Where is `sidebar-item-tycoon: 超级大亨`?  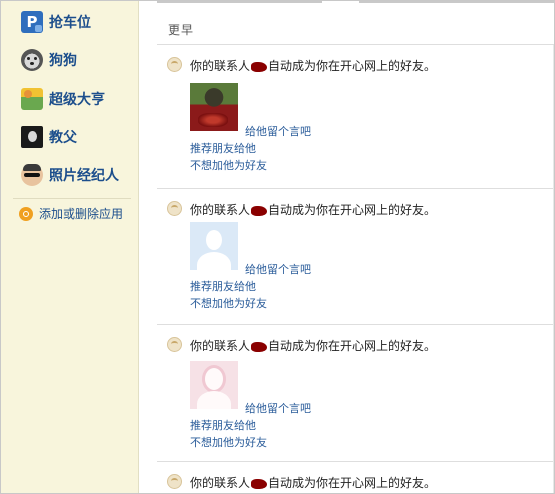 sidebar-item-tycoon: 超级大亨 is located at coordinates (63, 99).